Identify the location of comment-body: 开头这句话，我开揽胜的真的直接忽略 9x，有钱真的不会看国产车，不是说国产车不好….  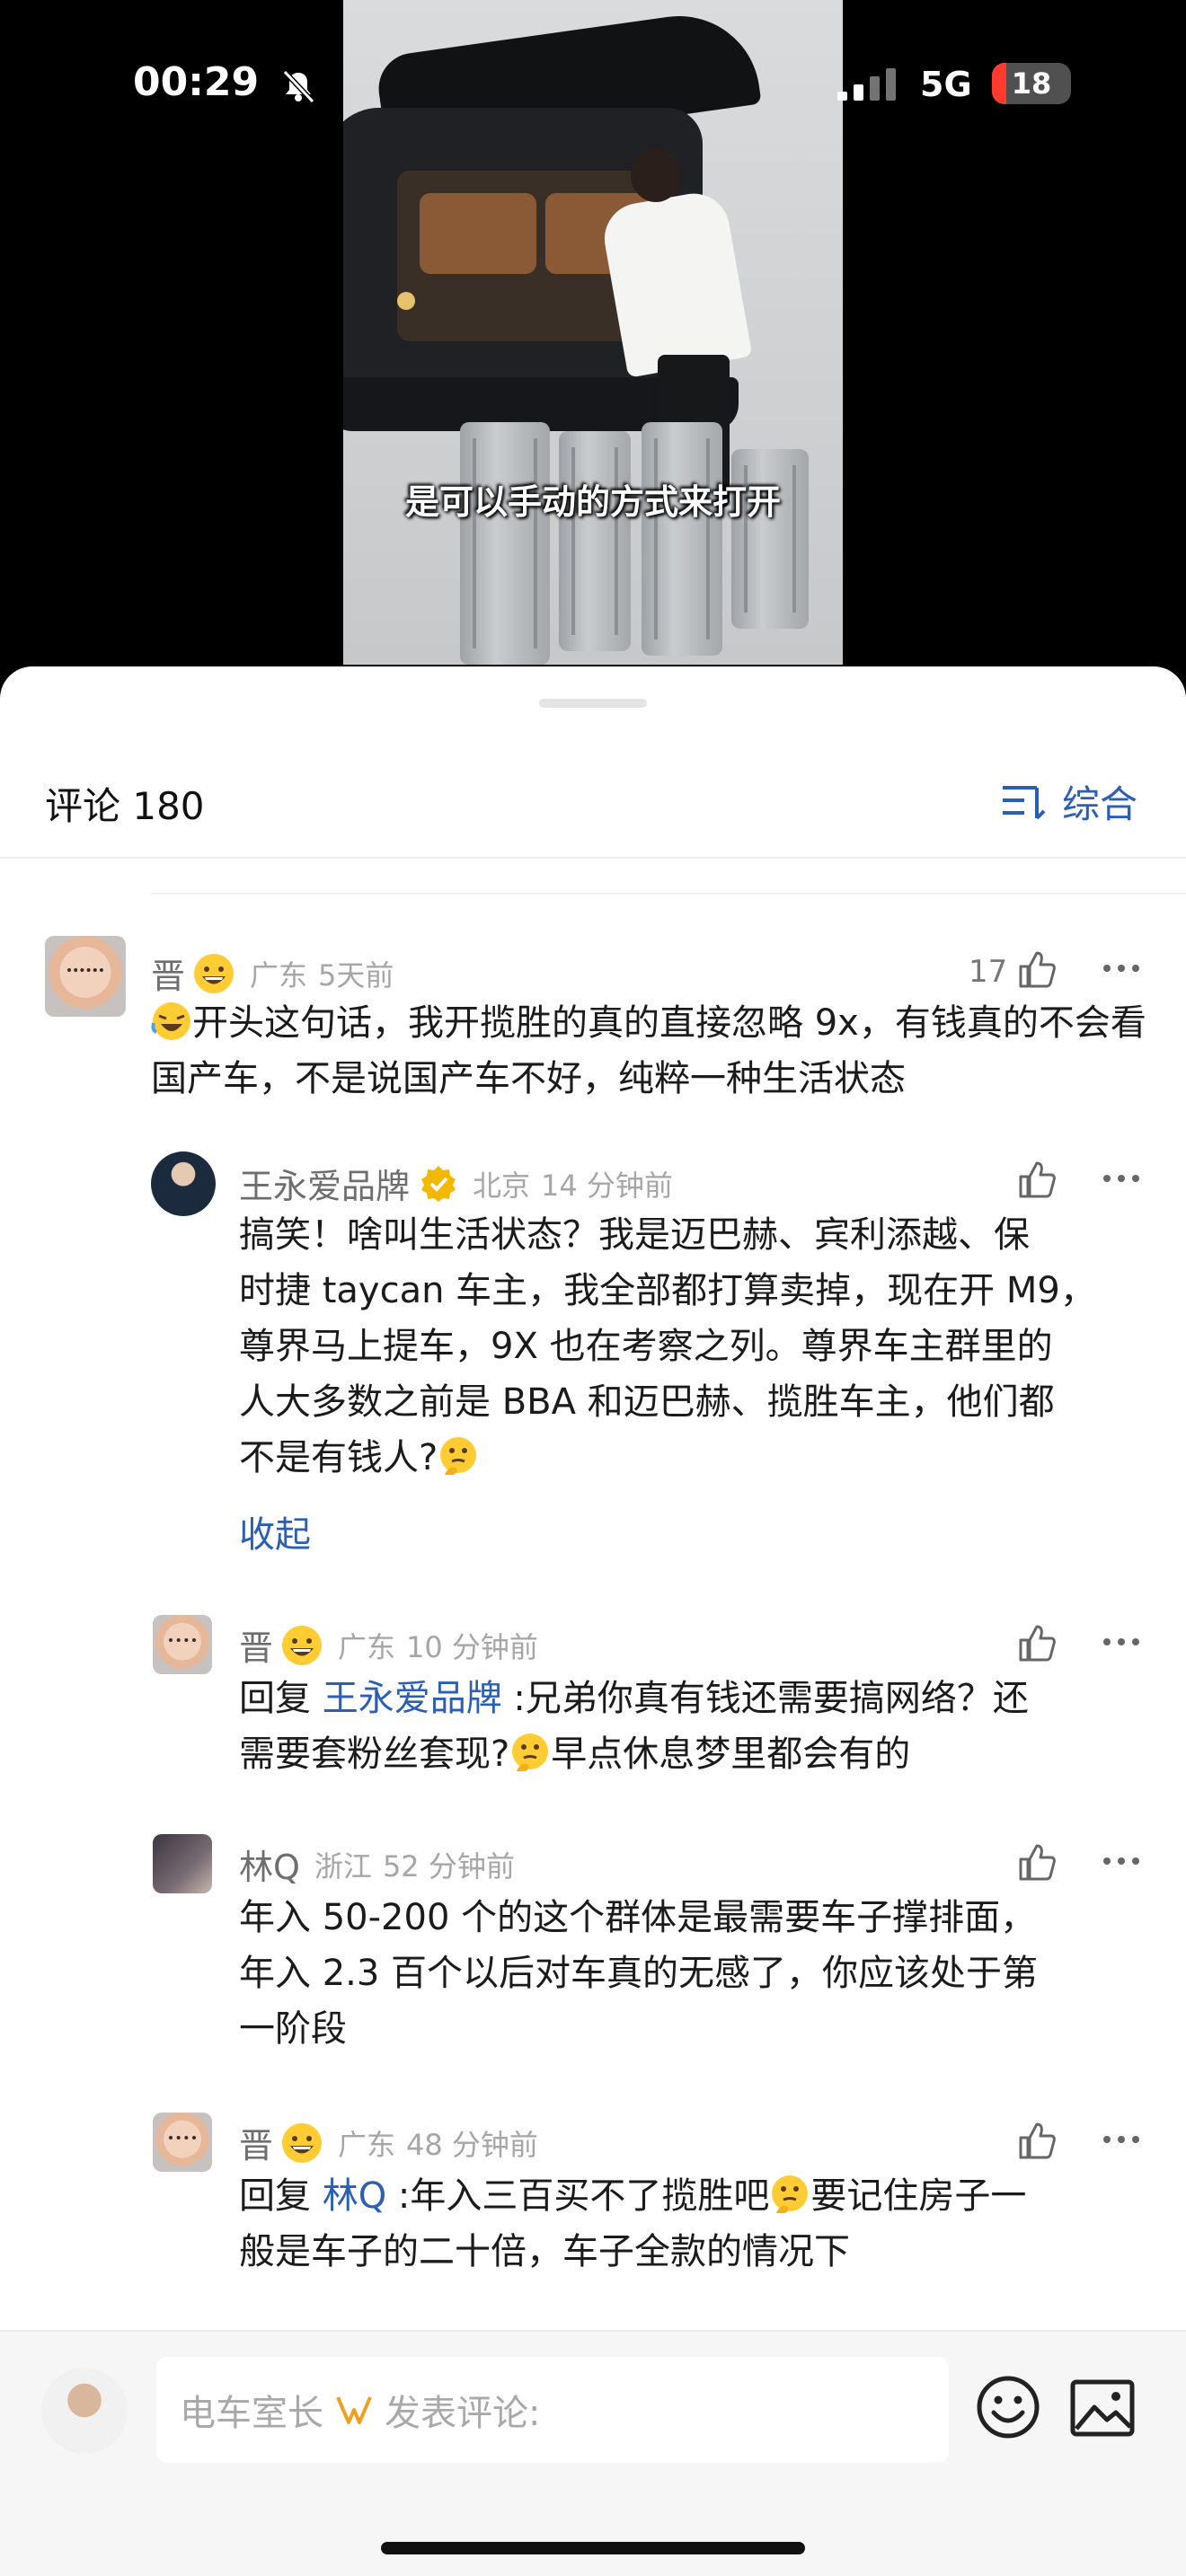
(648, 1050).